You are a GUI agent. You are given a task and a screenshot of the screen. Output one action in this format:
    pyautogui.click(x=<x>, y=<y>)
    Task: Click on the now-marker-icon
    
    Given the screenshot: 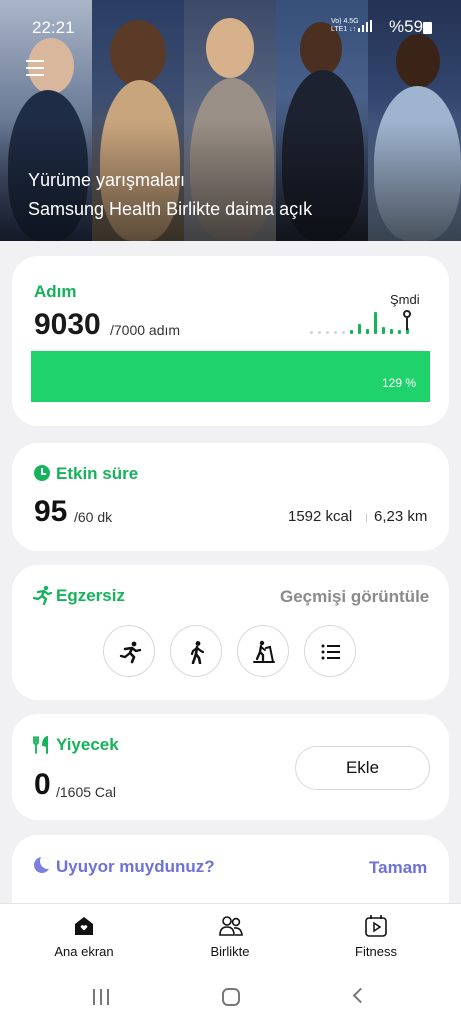 What is the action you would take?
    pyautogui.click(x=407, y=314)
    